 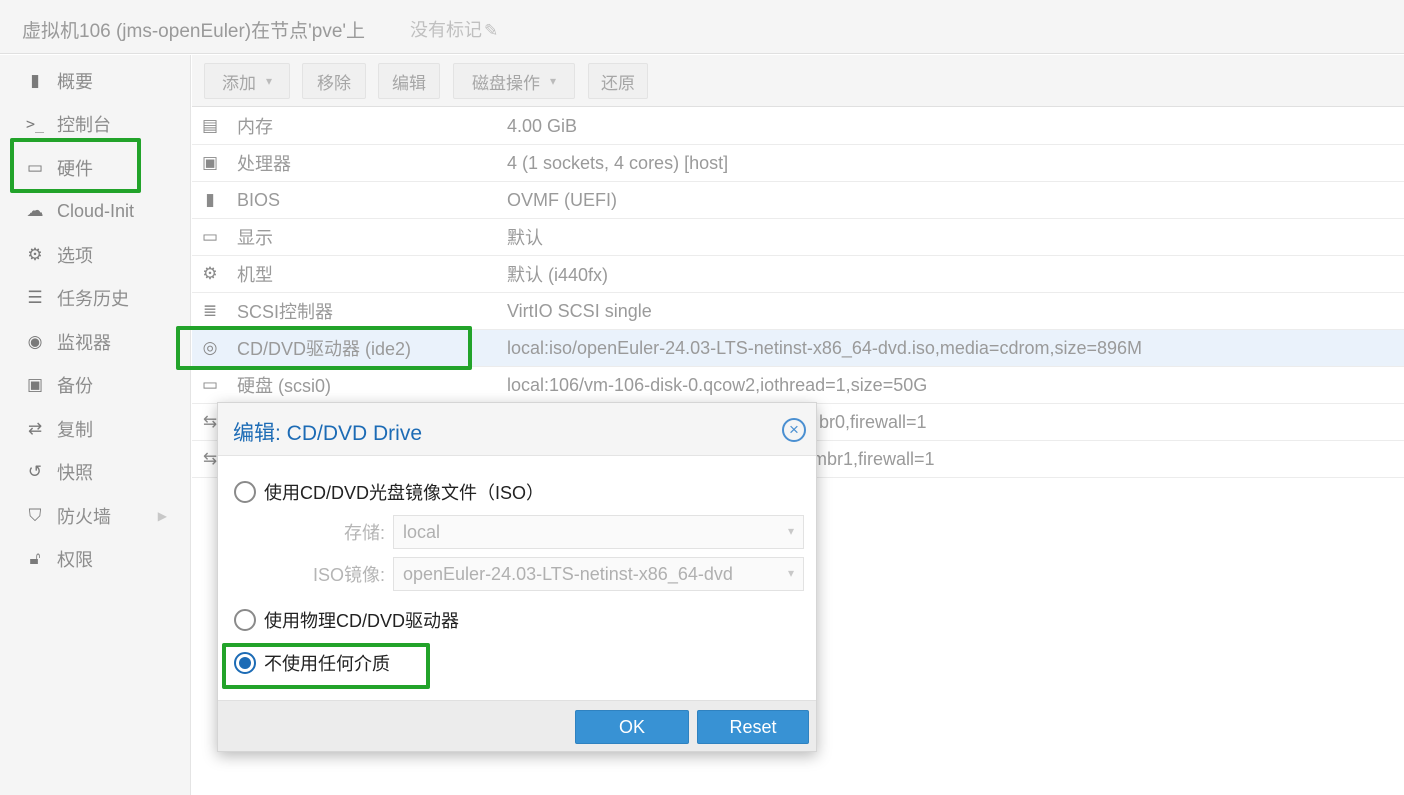 I want to click on remove-button-label: 移除, so click(x=334, y=83).